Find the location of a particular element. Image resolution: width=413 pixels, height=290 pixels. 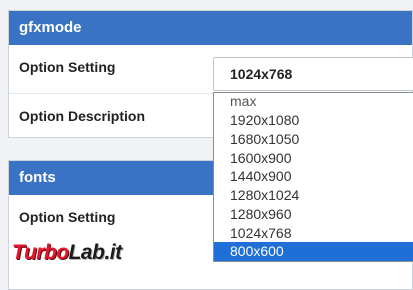

dropdown-option: 1680x1050 is located at coordinates (313, 139).